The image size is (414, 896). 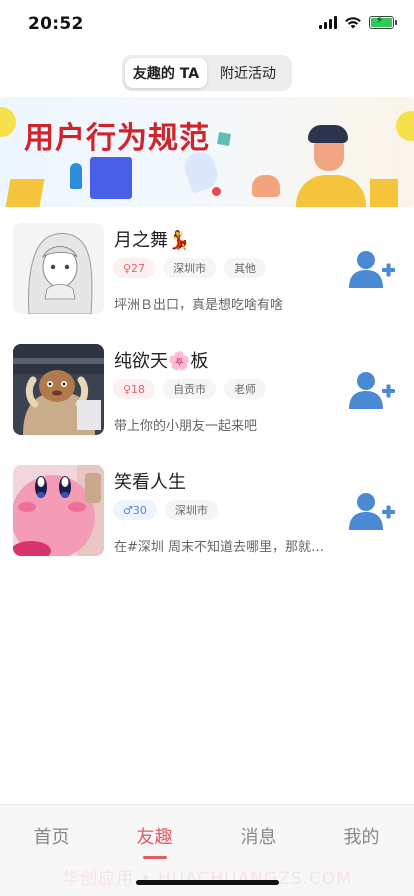 I want to click on banner-figure-small, so click(x=76, y=176).